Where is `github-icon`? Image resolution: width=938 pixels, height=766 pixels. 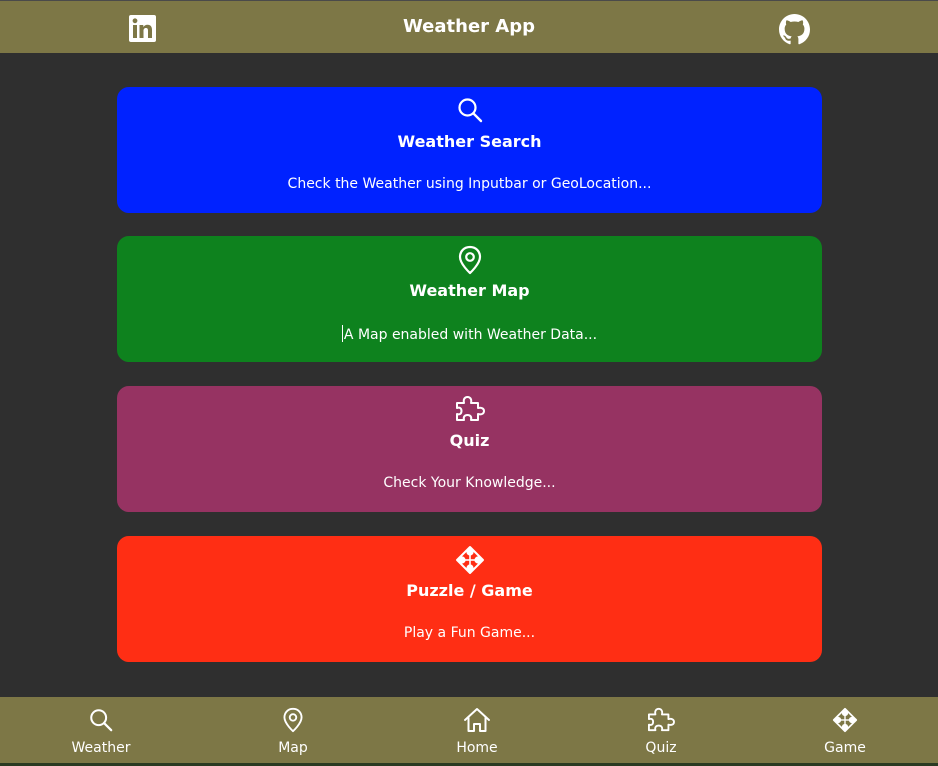
github-icon is located at coordinates (794, 29).